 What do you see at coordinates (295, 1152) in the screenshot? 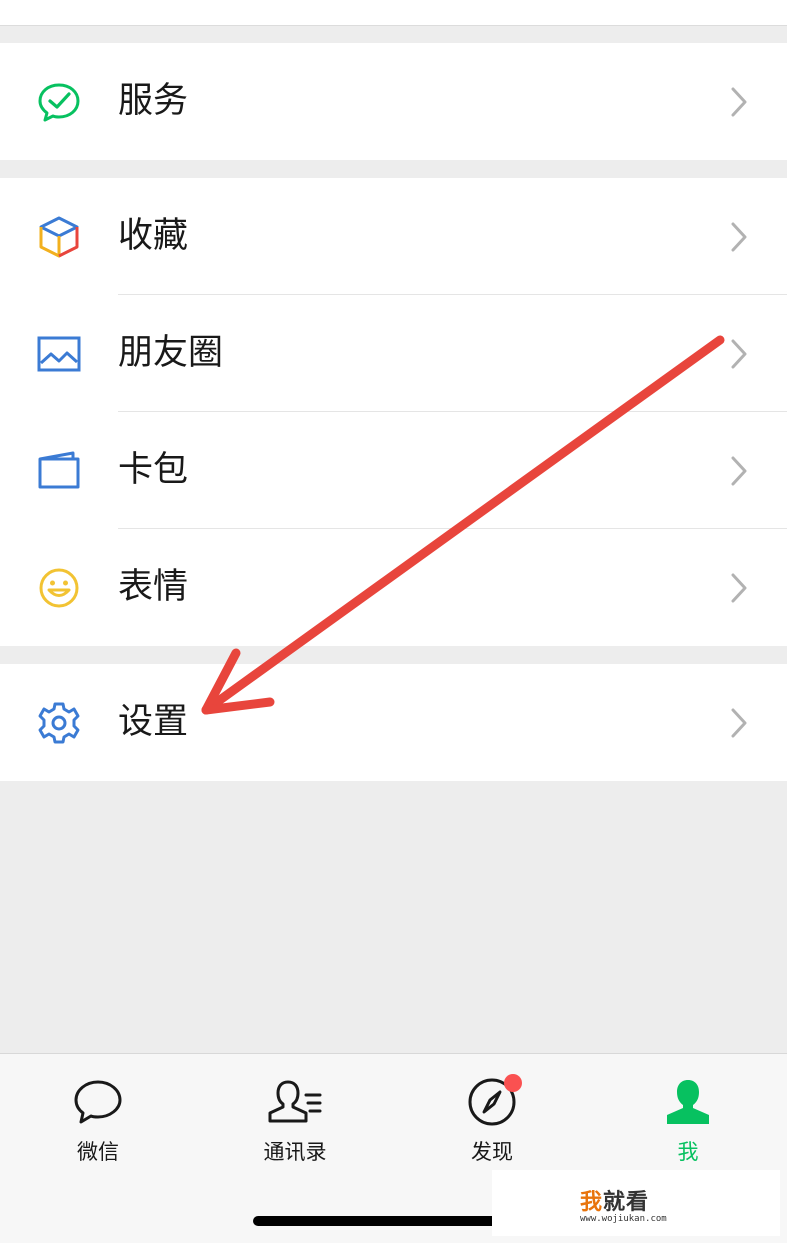
I see `tab-label: 通讯录` at bounding box center [295, 1152].